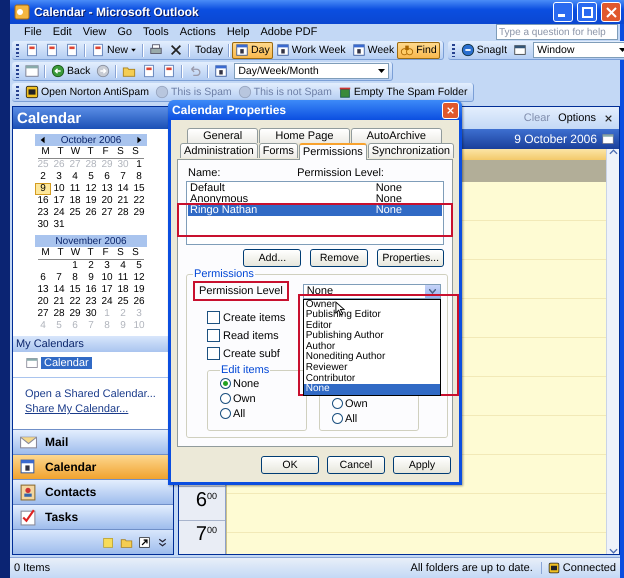 The image size is (624, 578). What do you see at coordinates (222, 135) in the screenshot?
I see `tab: General` at bounding box center [222, 135].